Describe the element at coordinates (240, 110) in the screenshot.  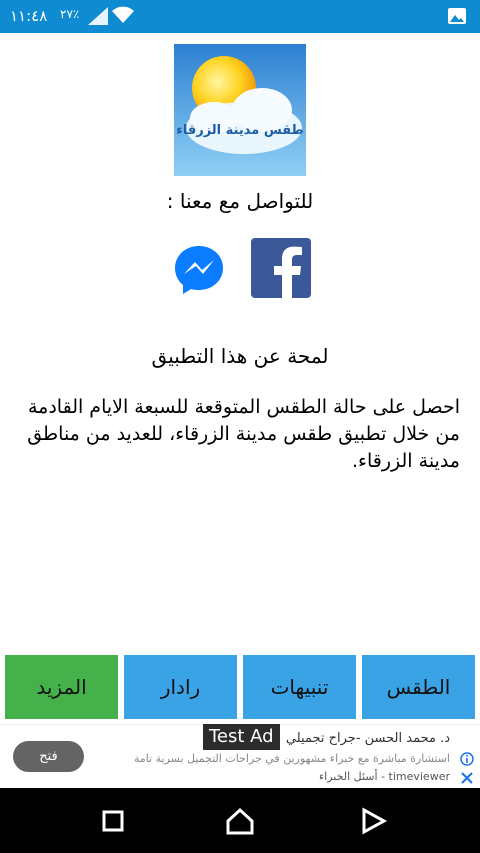
I see `app-logo: طقس مدينة الزرقاء` at that location.